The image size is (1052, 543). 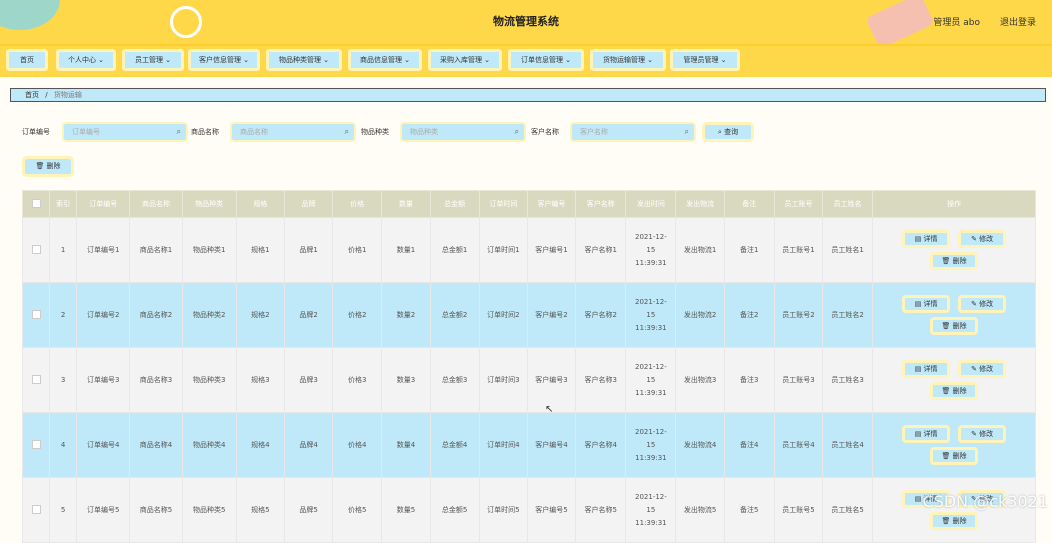 What do you see at coordinates (224, 60) in the screenshot?
I see `nav-item-customer: 客户信息管理 ⌄` at bounding box center [224, 60].